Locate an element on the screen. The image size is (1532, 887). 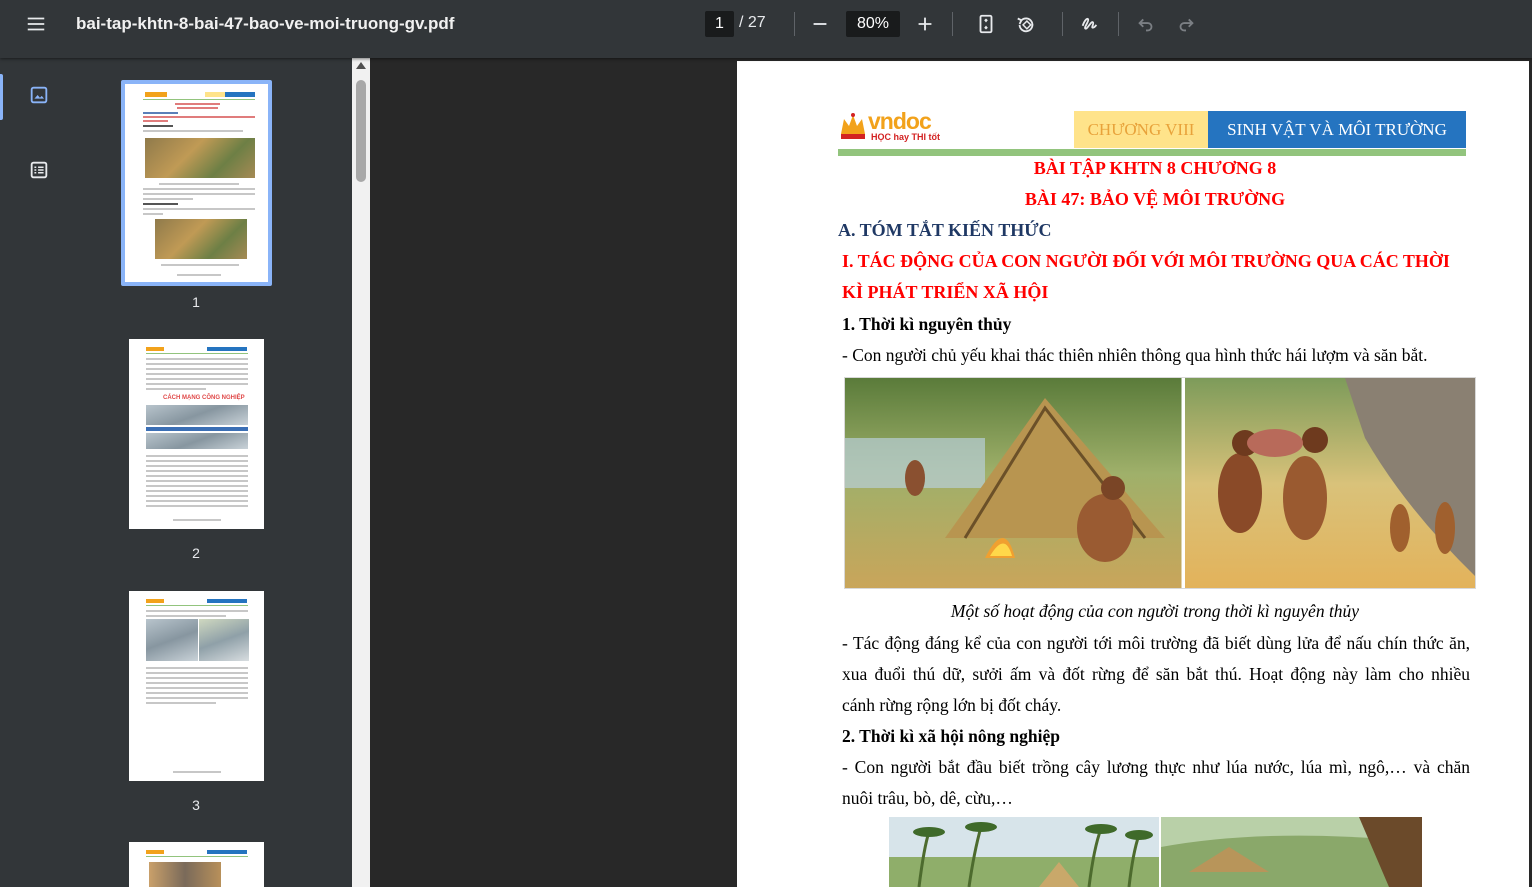
thumbnail-label: 3 is located at coordinates (196, 805).